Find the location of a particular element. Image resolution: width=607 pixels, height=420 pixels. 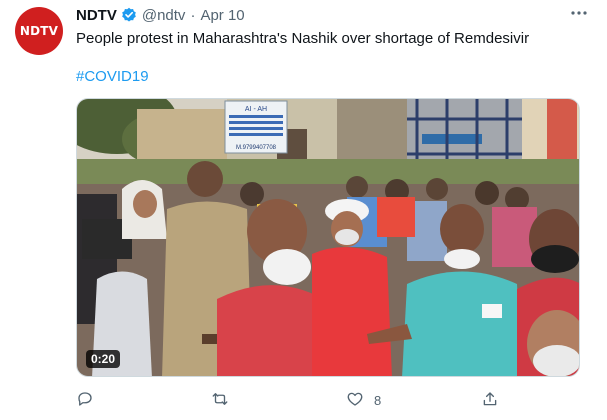

author-handle: @ndtv is located at coordinates (164, 15).